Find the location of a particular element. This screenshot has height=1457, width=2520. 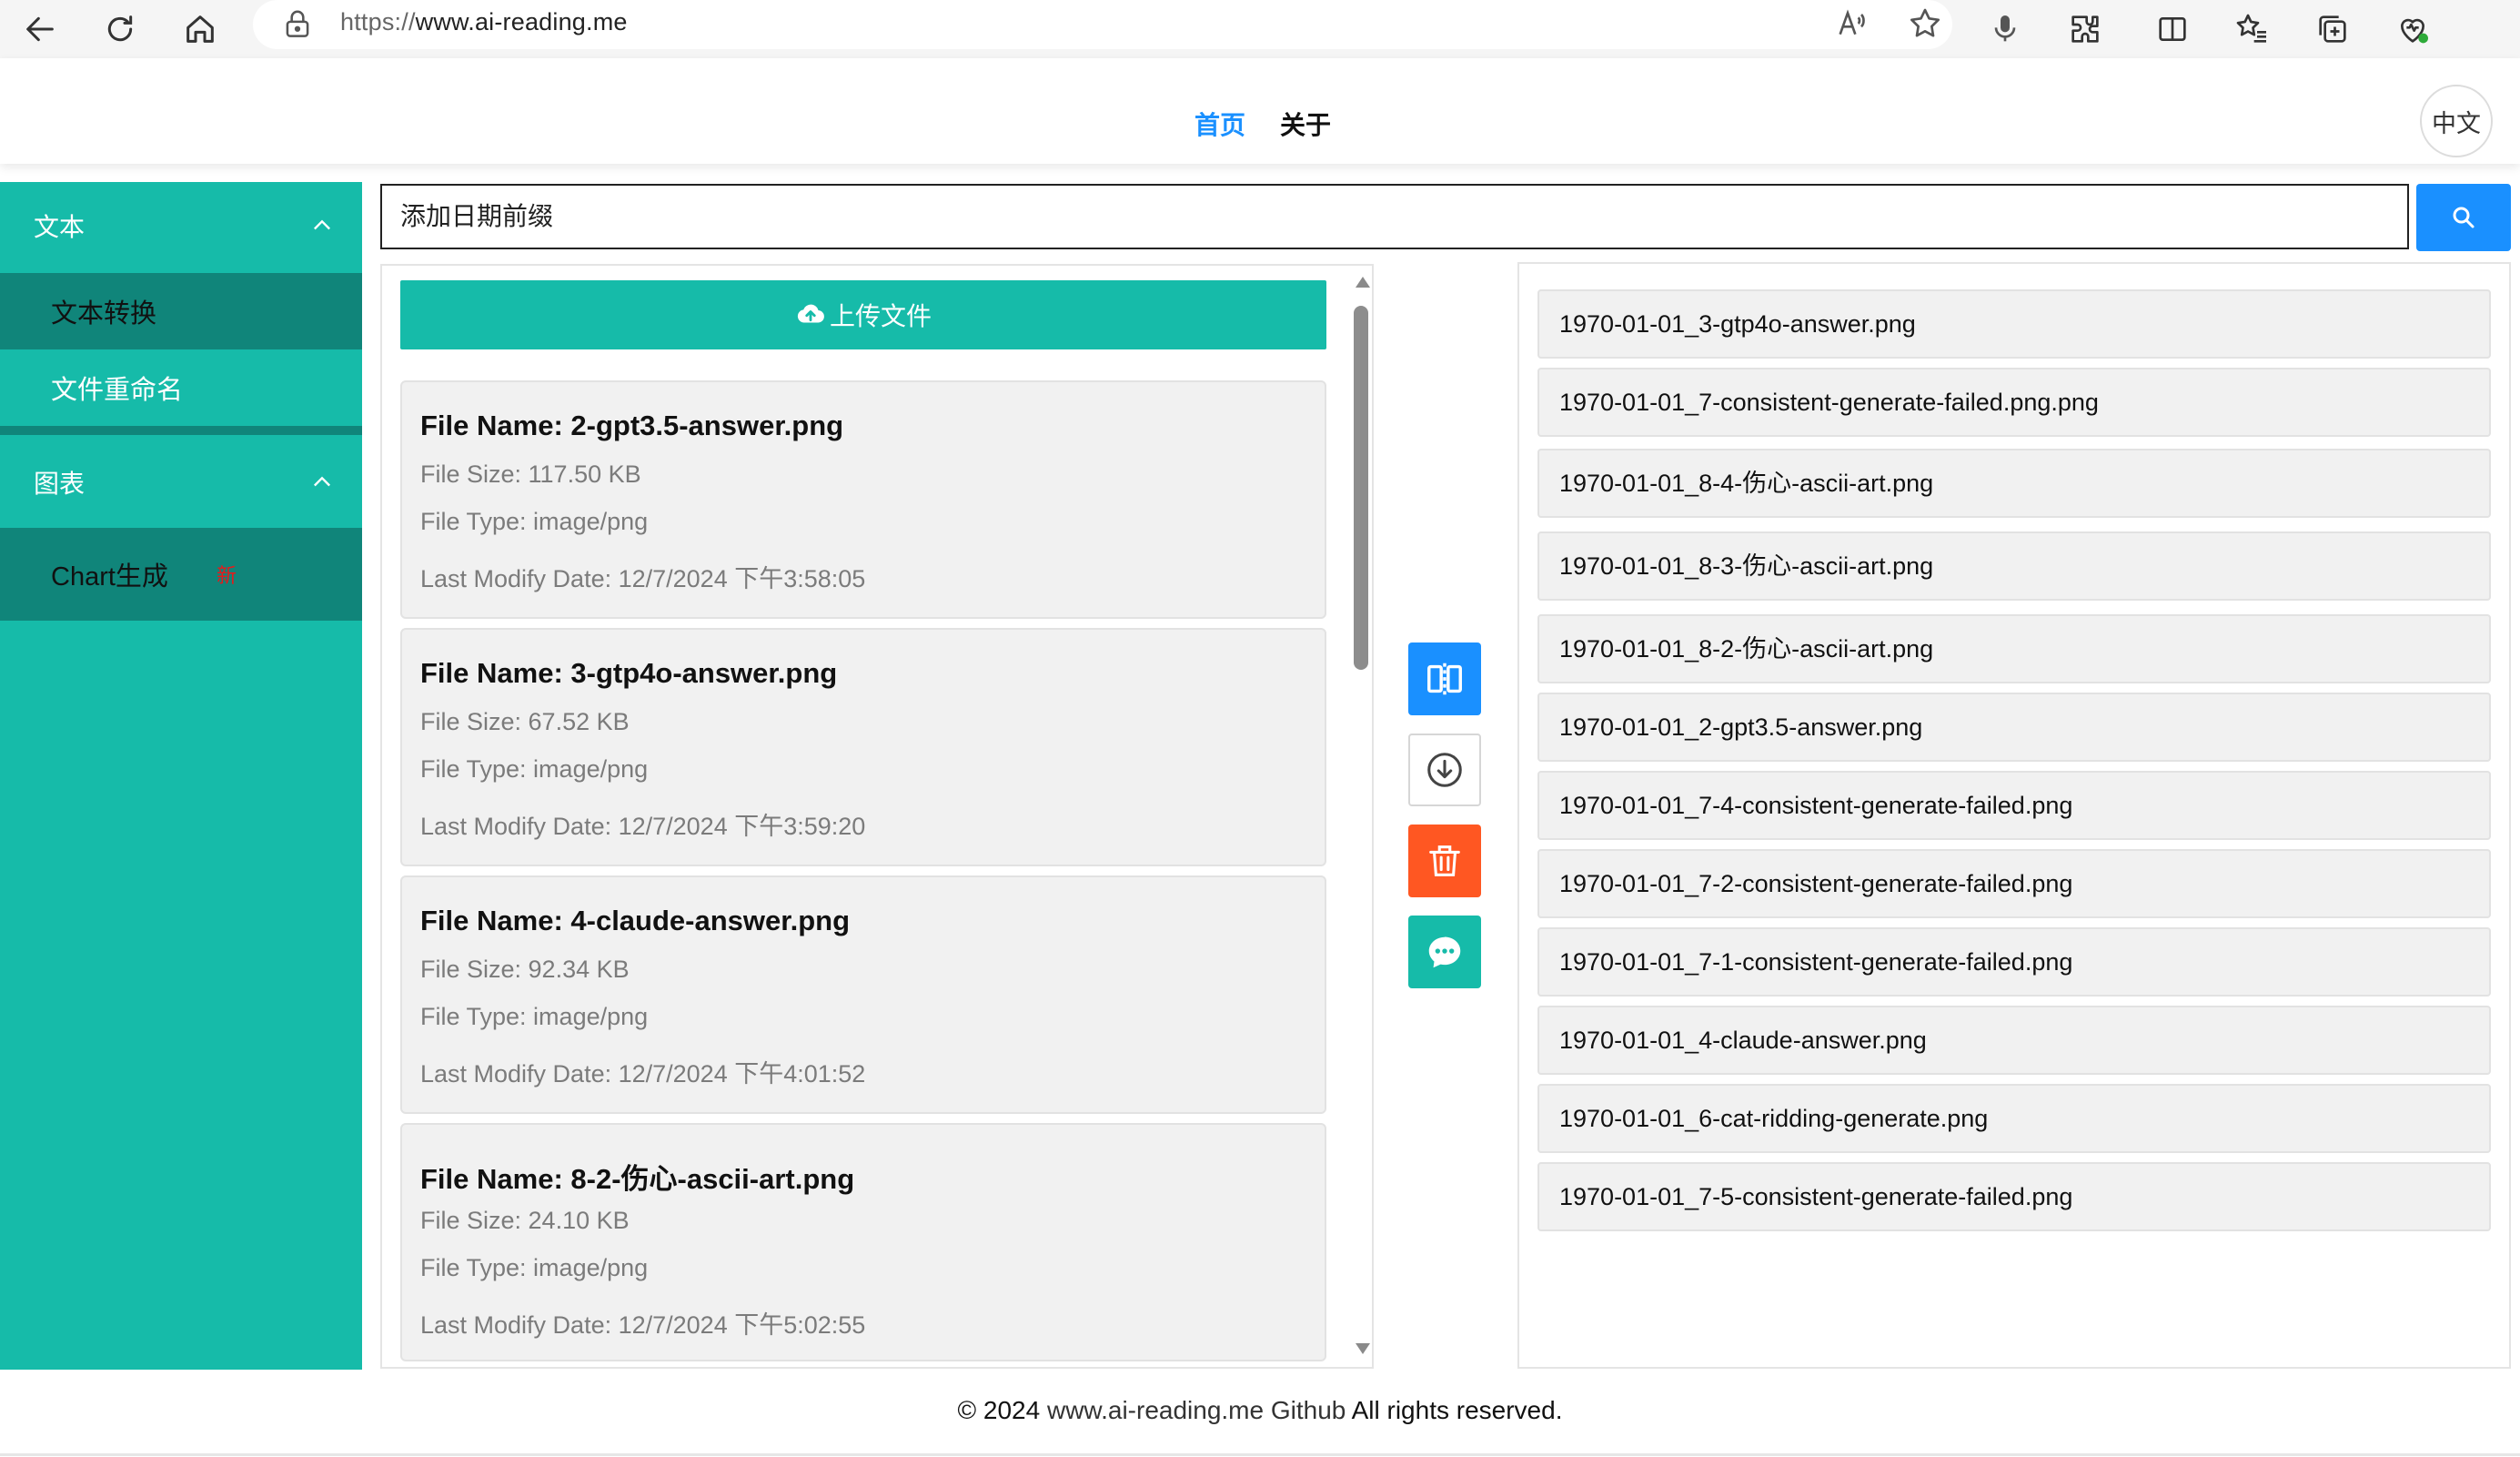

collections-icon is located at coordinates (2332, 30).